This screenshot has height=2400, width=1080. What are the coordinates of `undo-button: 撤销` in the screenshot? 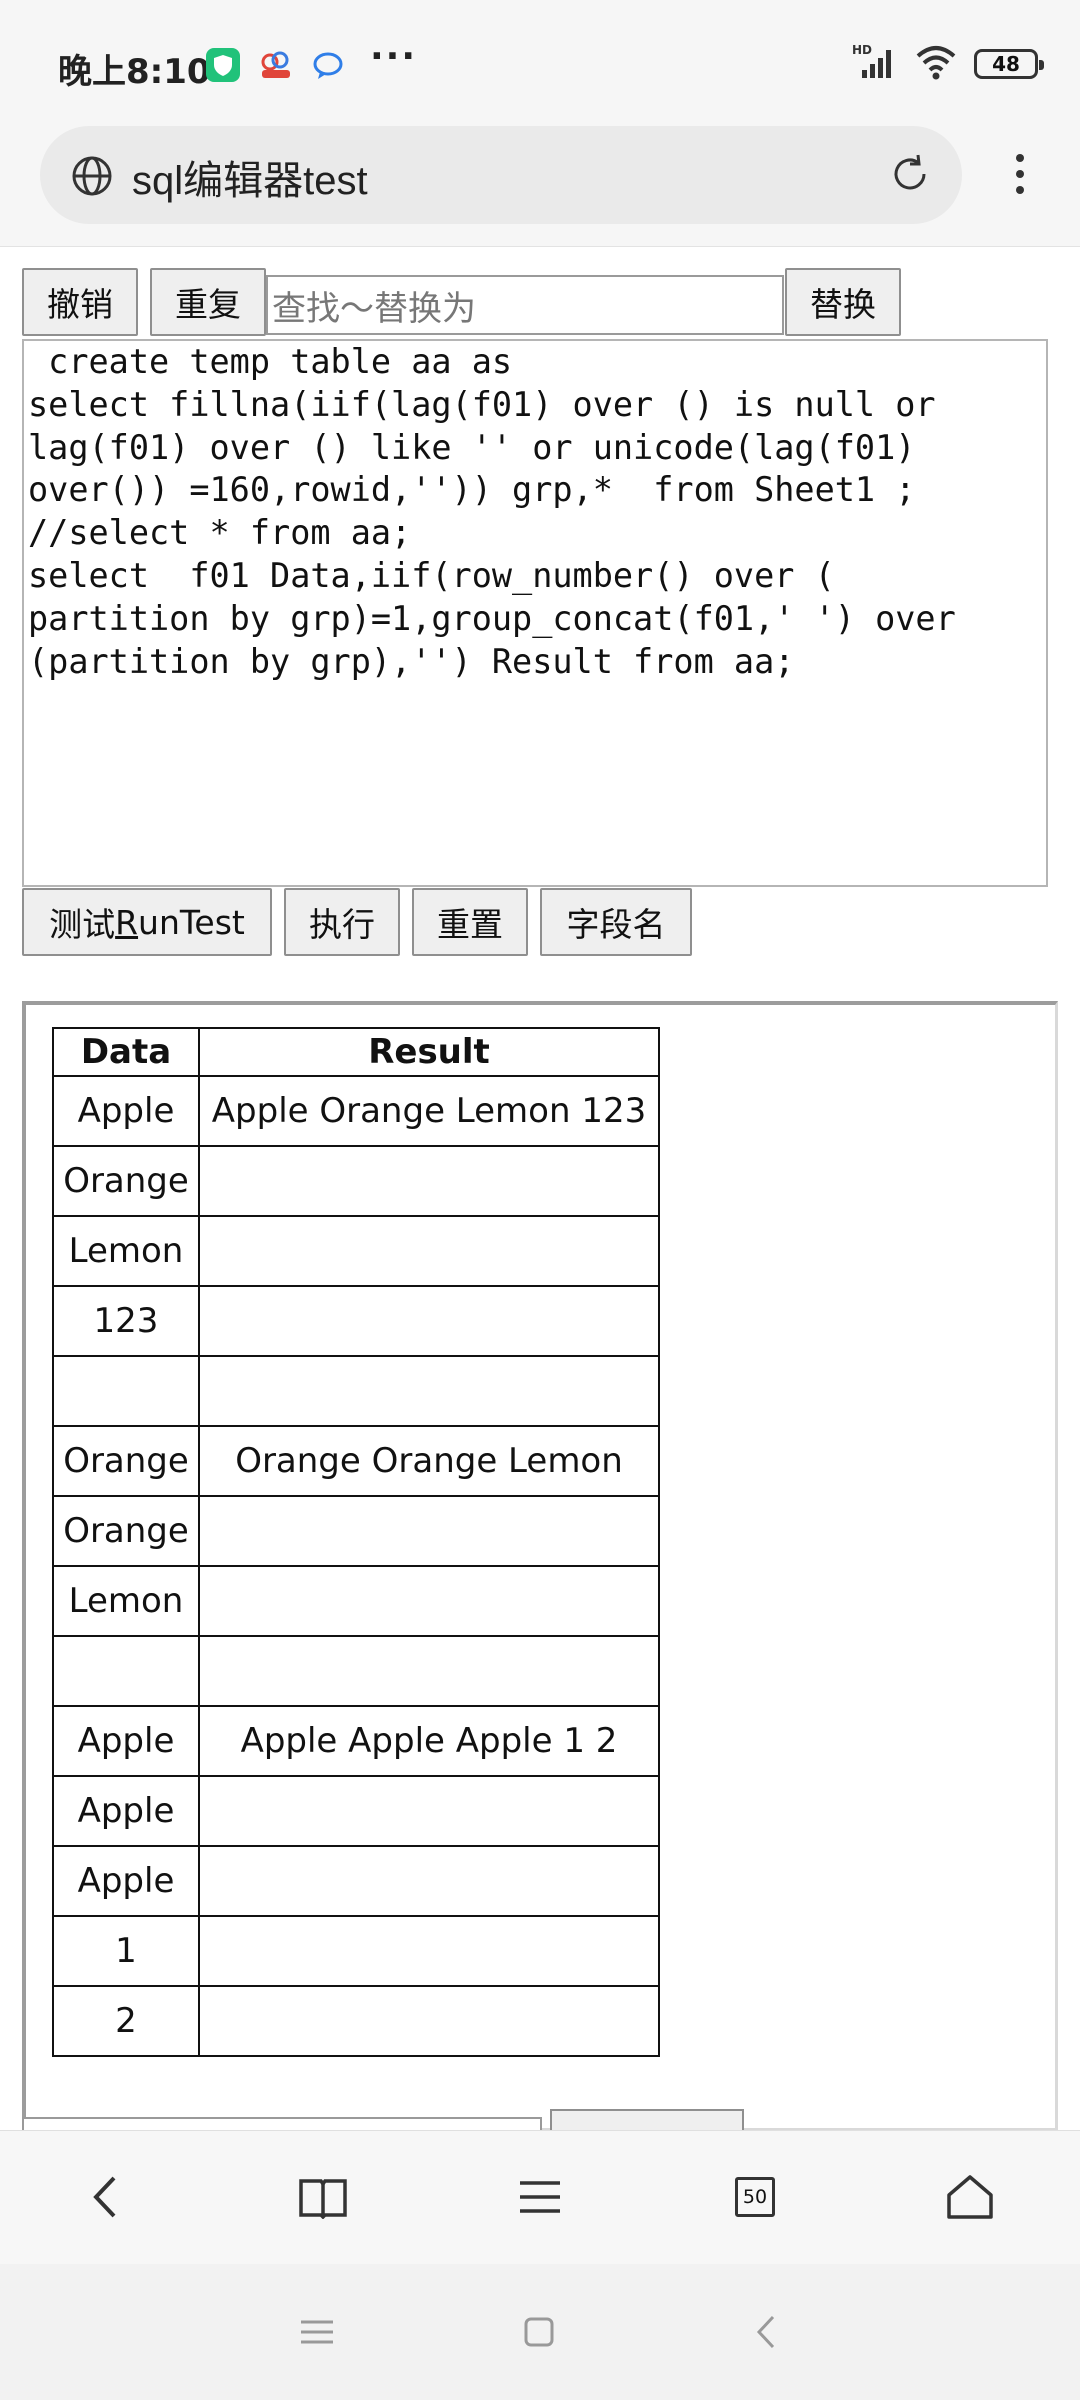 It's located at (80, 302).